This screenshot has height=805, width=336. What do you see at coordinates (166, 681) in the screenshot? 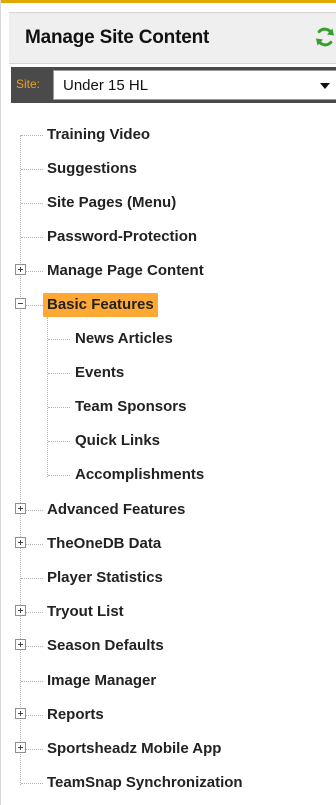
I see `tree-item-image-manager: Image Manager` at bounding box center [166, 681].